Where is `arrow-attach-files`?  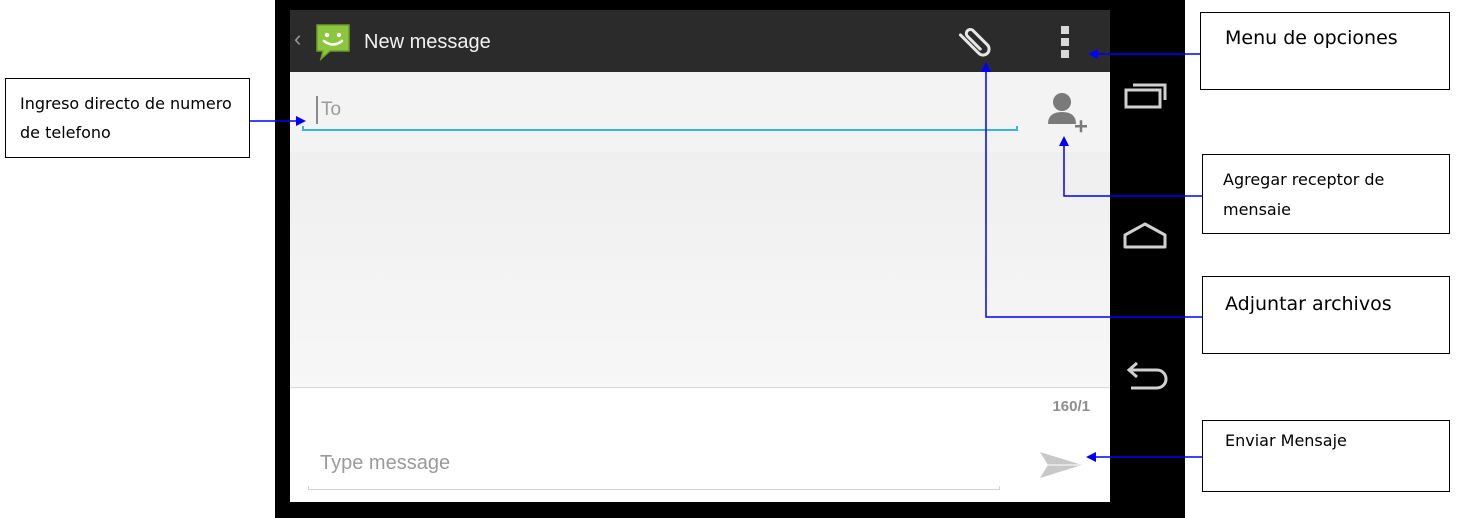
arrow-attach-files is located at coordinates (1091, 190).